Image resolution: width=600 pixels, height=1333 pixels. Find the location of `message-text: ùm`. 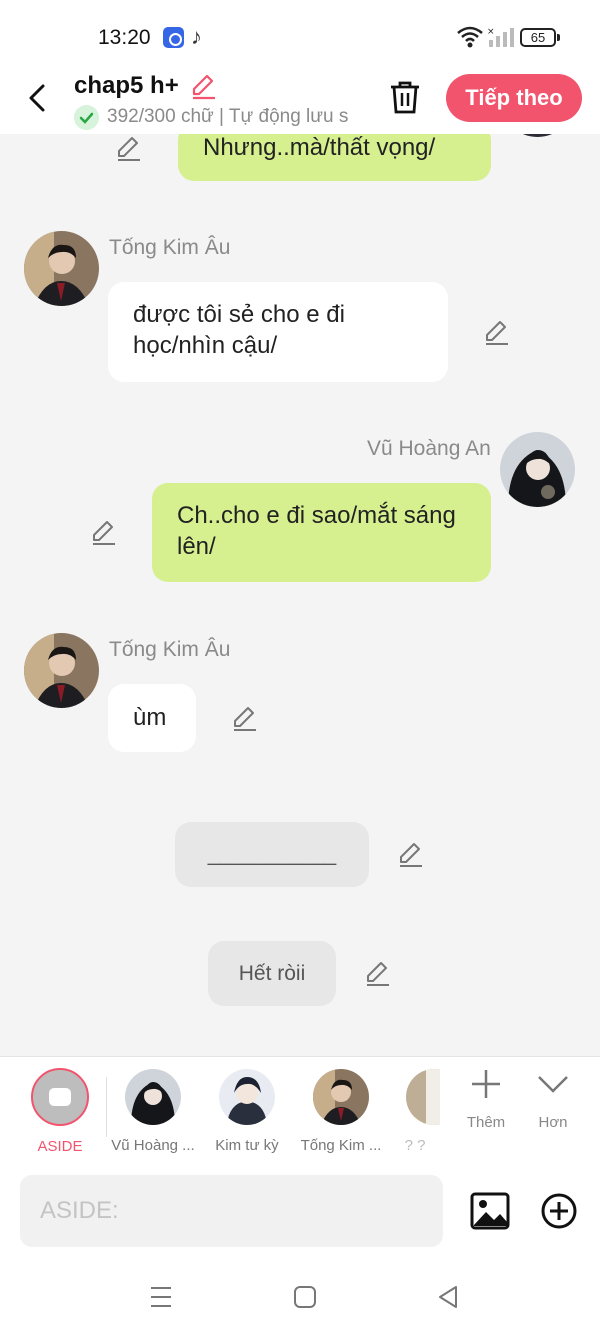

message-text: ùm is located at coordinates (150, 717).